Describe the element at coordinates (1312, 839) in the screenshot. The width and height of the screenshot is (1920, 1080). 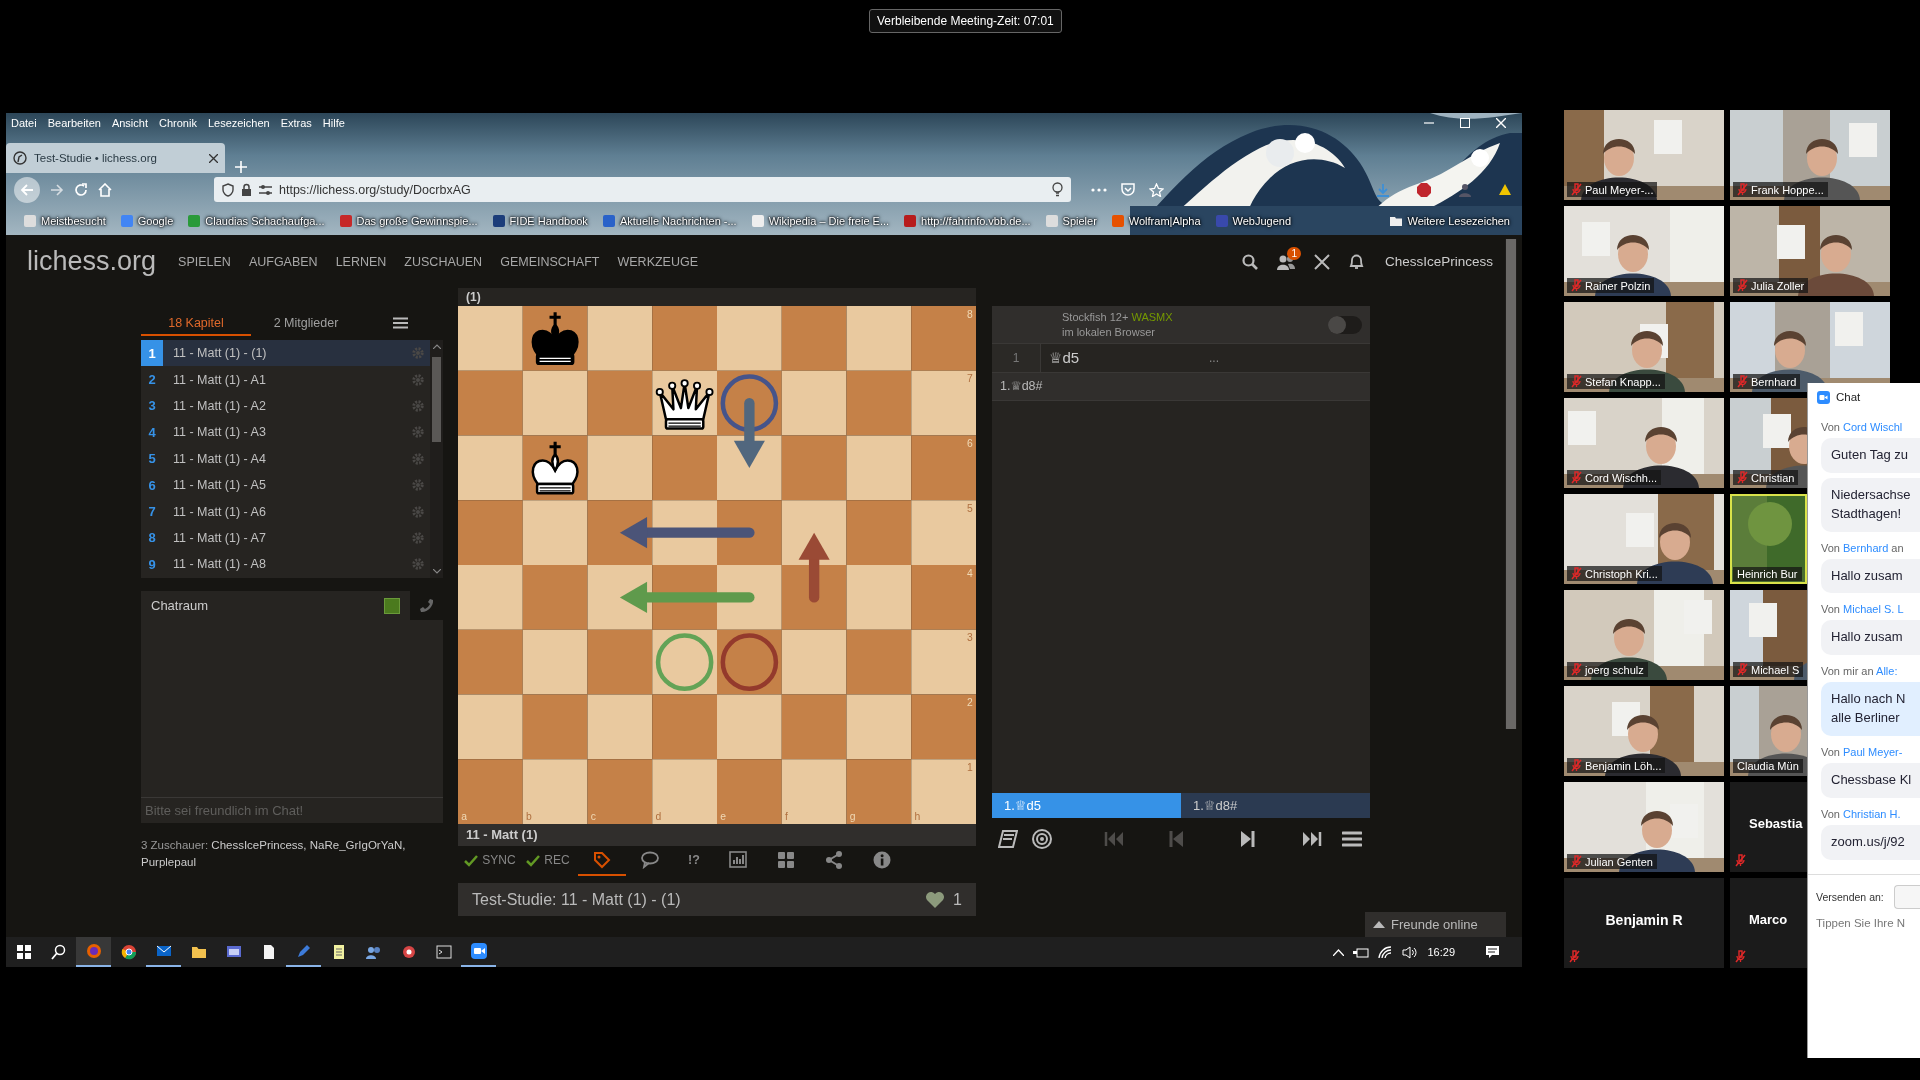
I see `last-icon` at that location.